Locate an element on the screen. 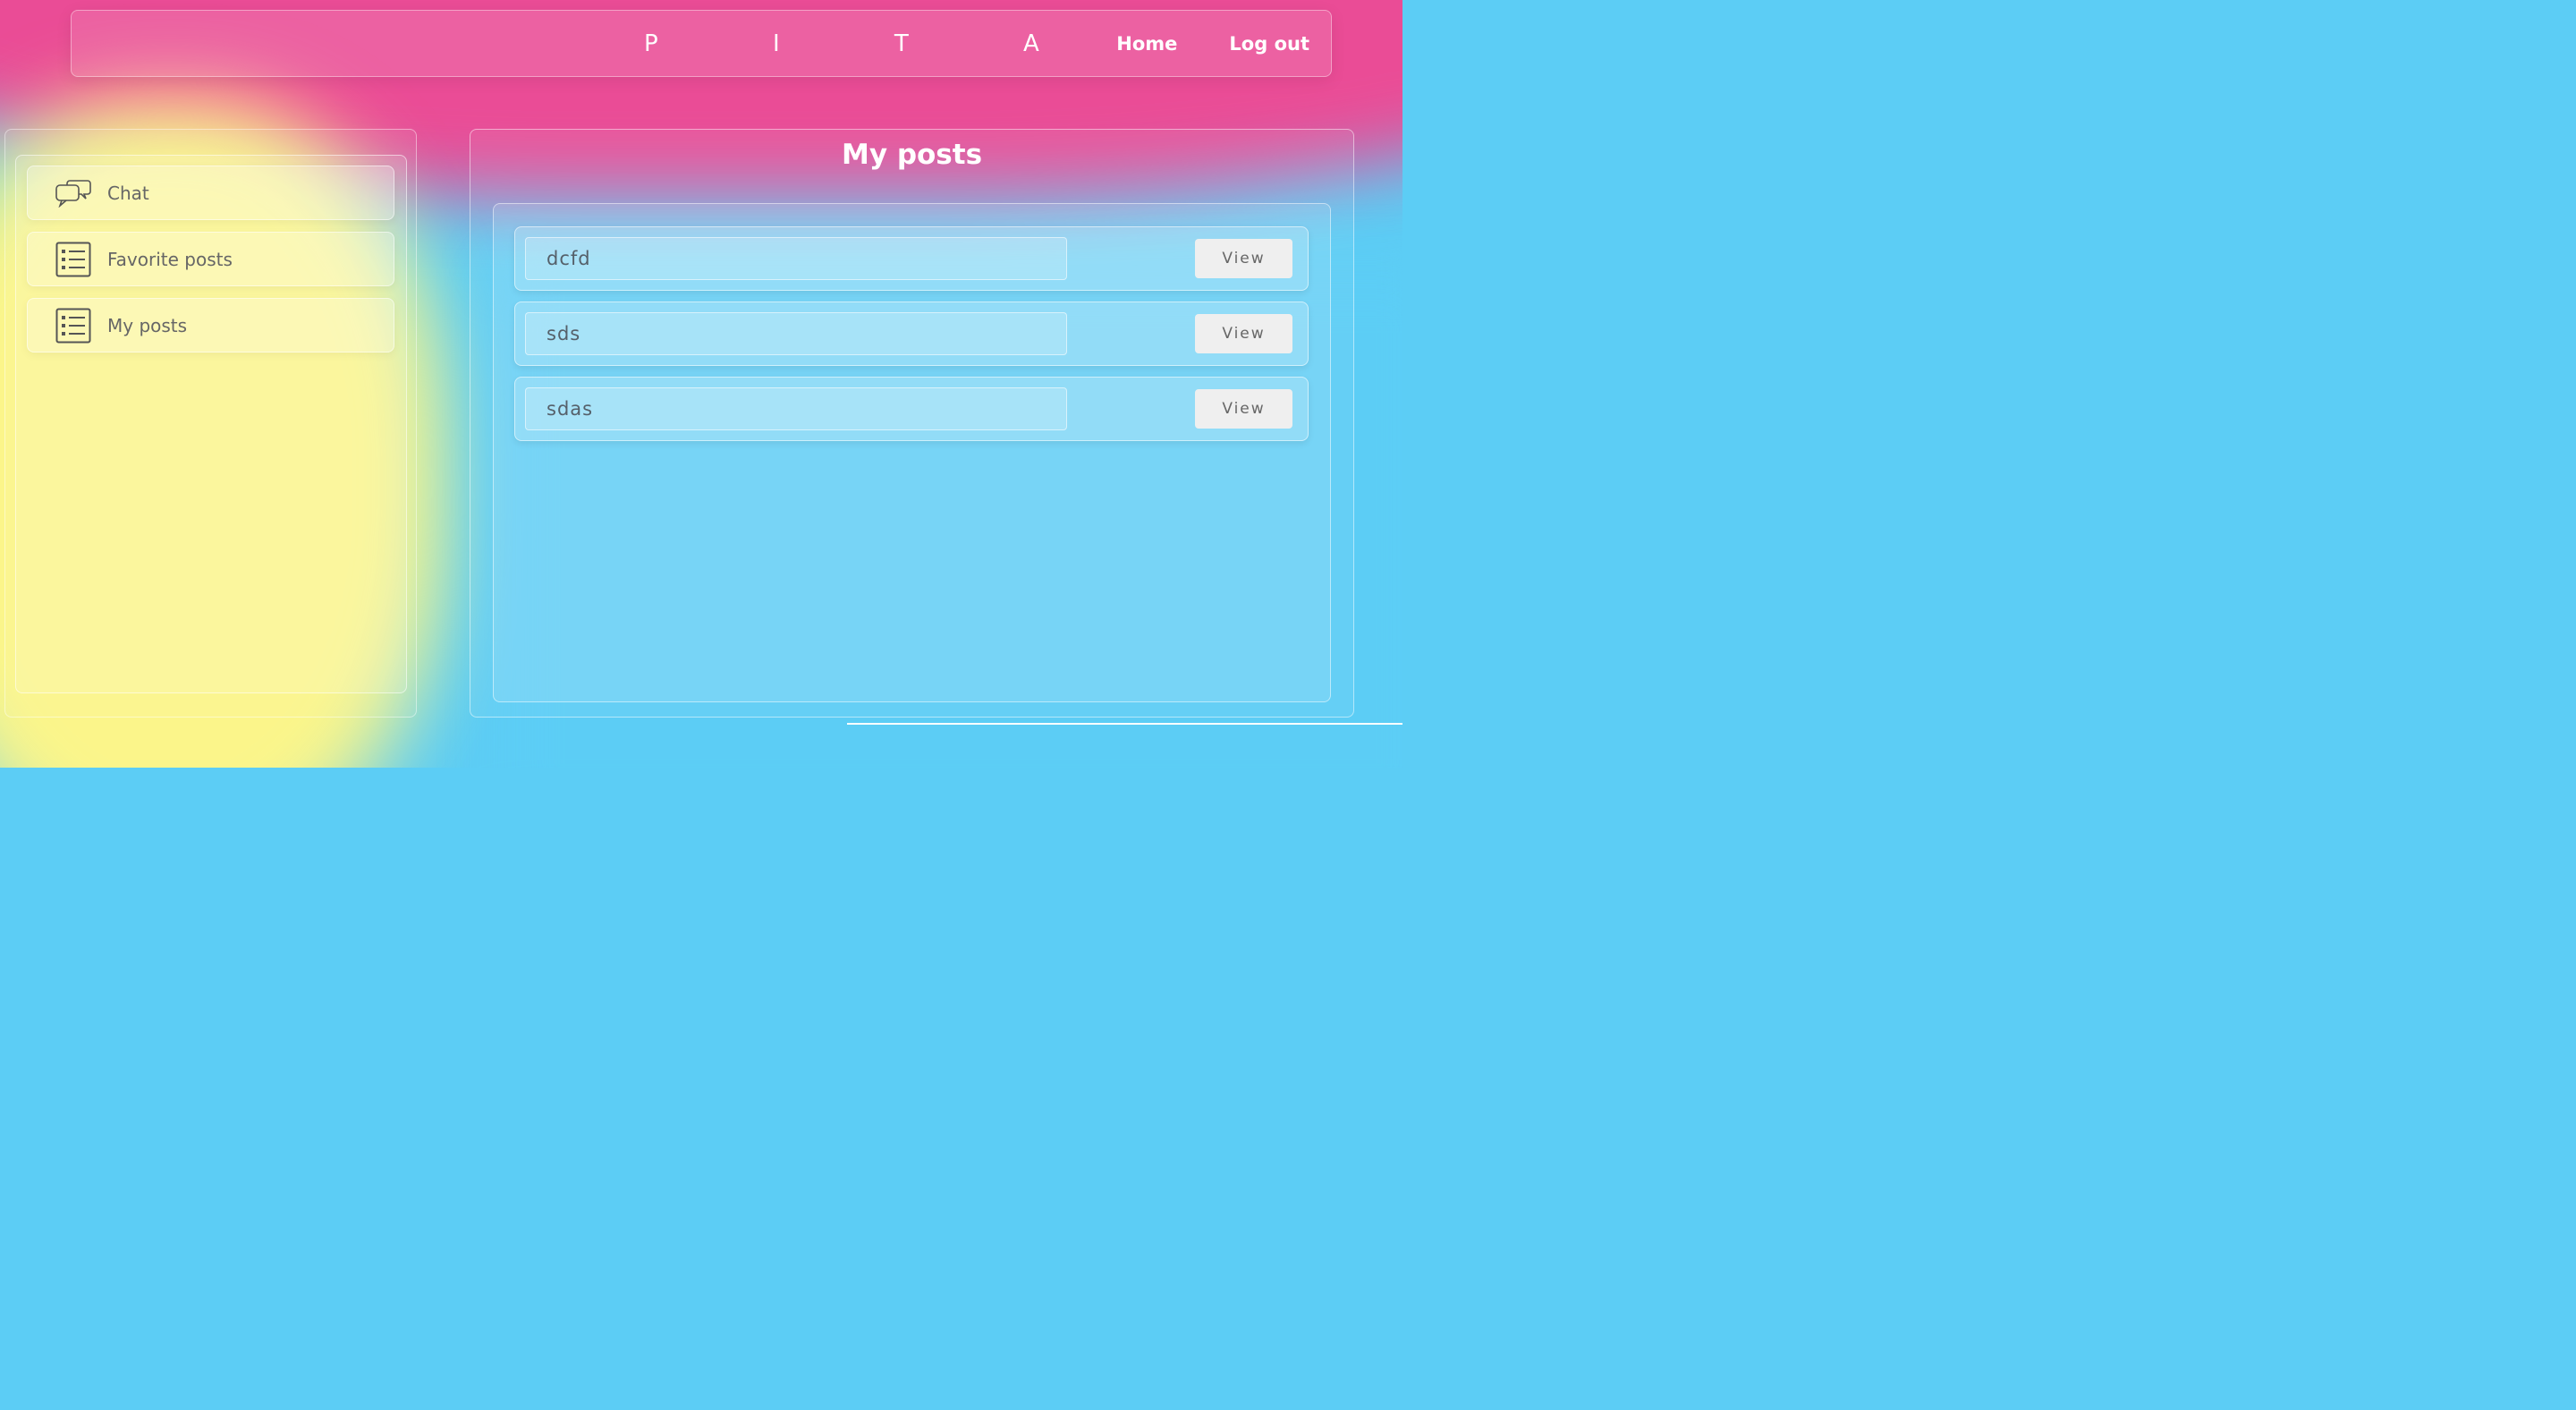 The width and height of the screenshot is (2576, 1410). home-link: Home is located at coordinates (1146, 44).